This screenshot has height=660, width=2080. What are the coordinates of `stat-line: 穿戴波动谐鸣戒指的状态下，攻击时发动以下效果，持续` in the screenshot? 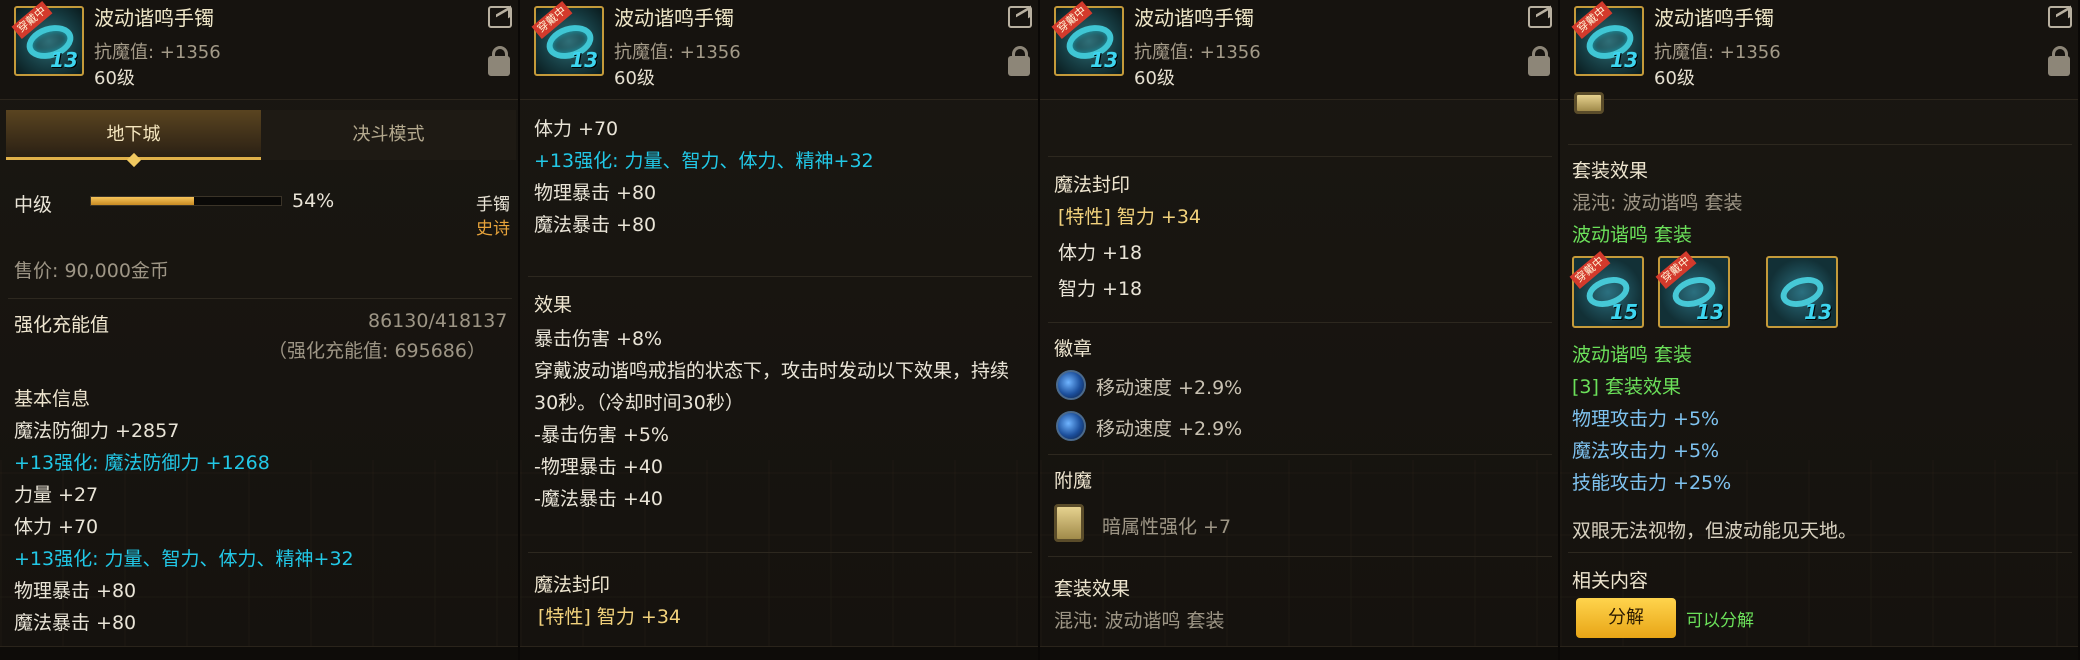 It's located at (772, 371).